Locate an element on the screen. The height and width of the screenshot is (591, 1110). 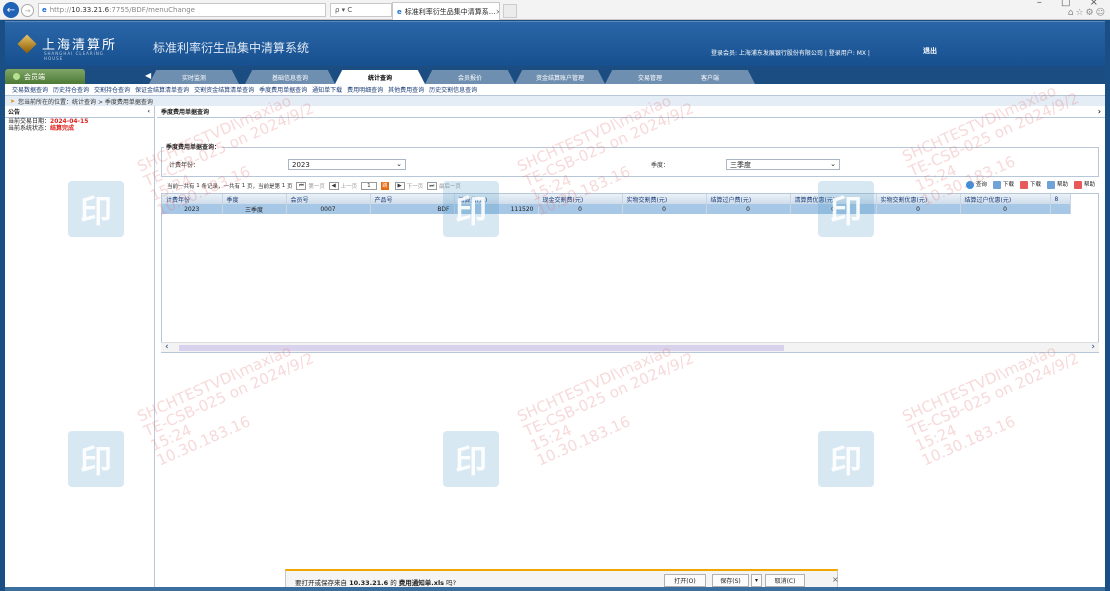
bottom-bar is located at coordinates (555, 589).